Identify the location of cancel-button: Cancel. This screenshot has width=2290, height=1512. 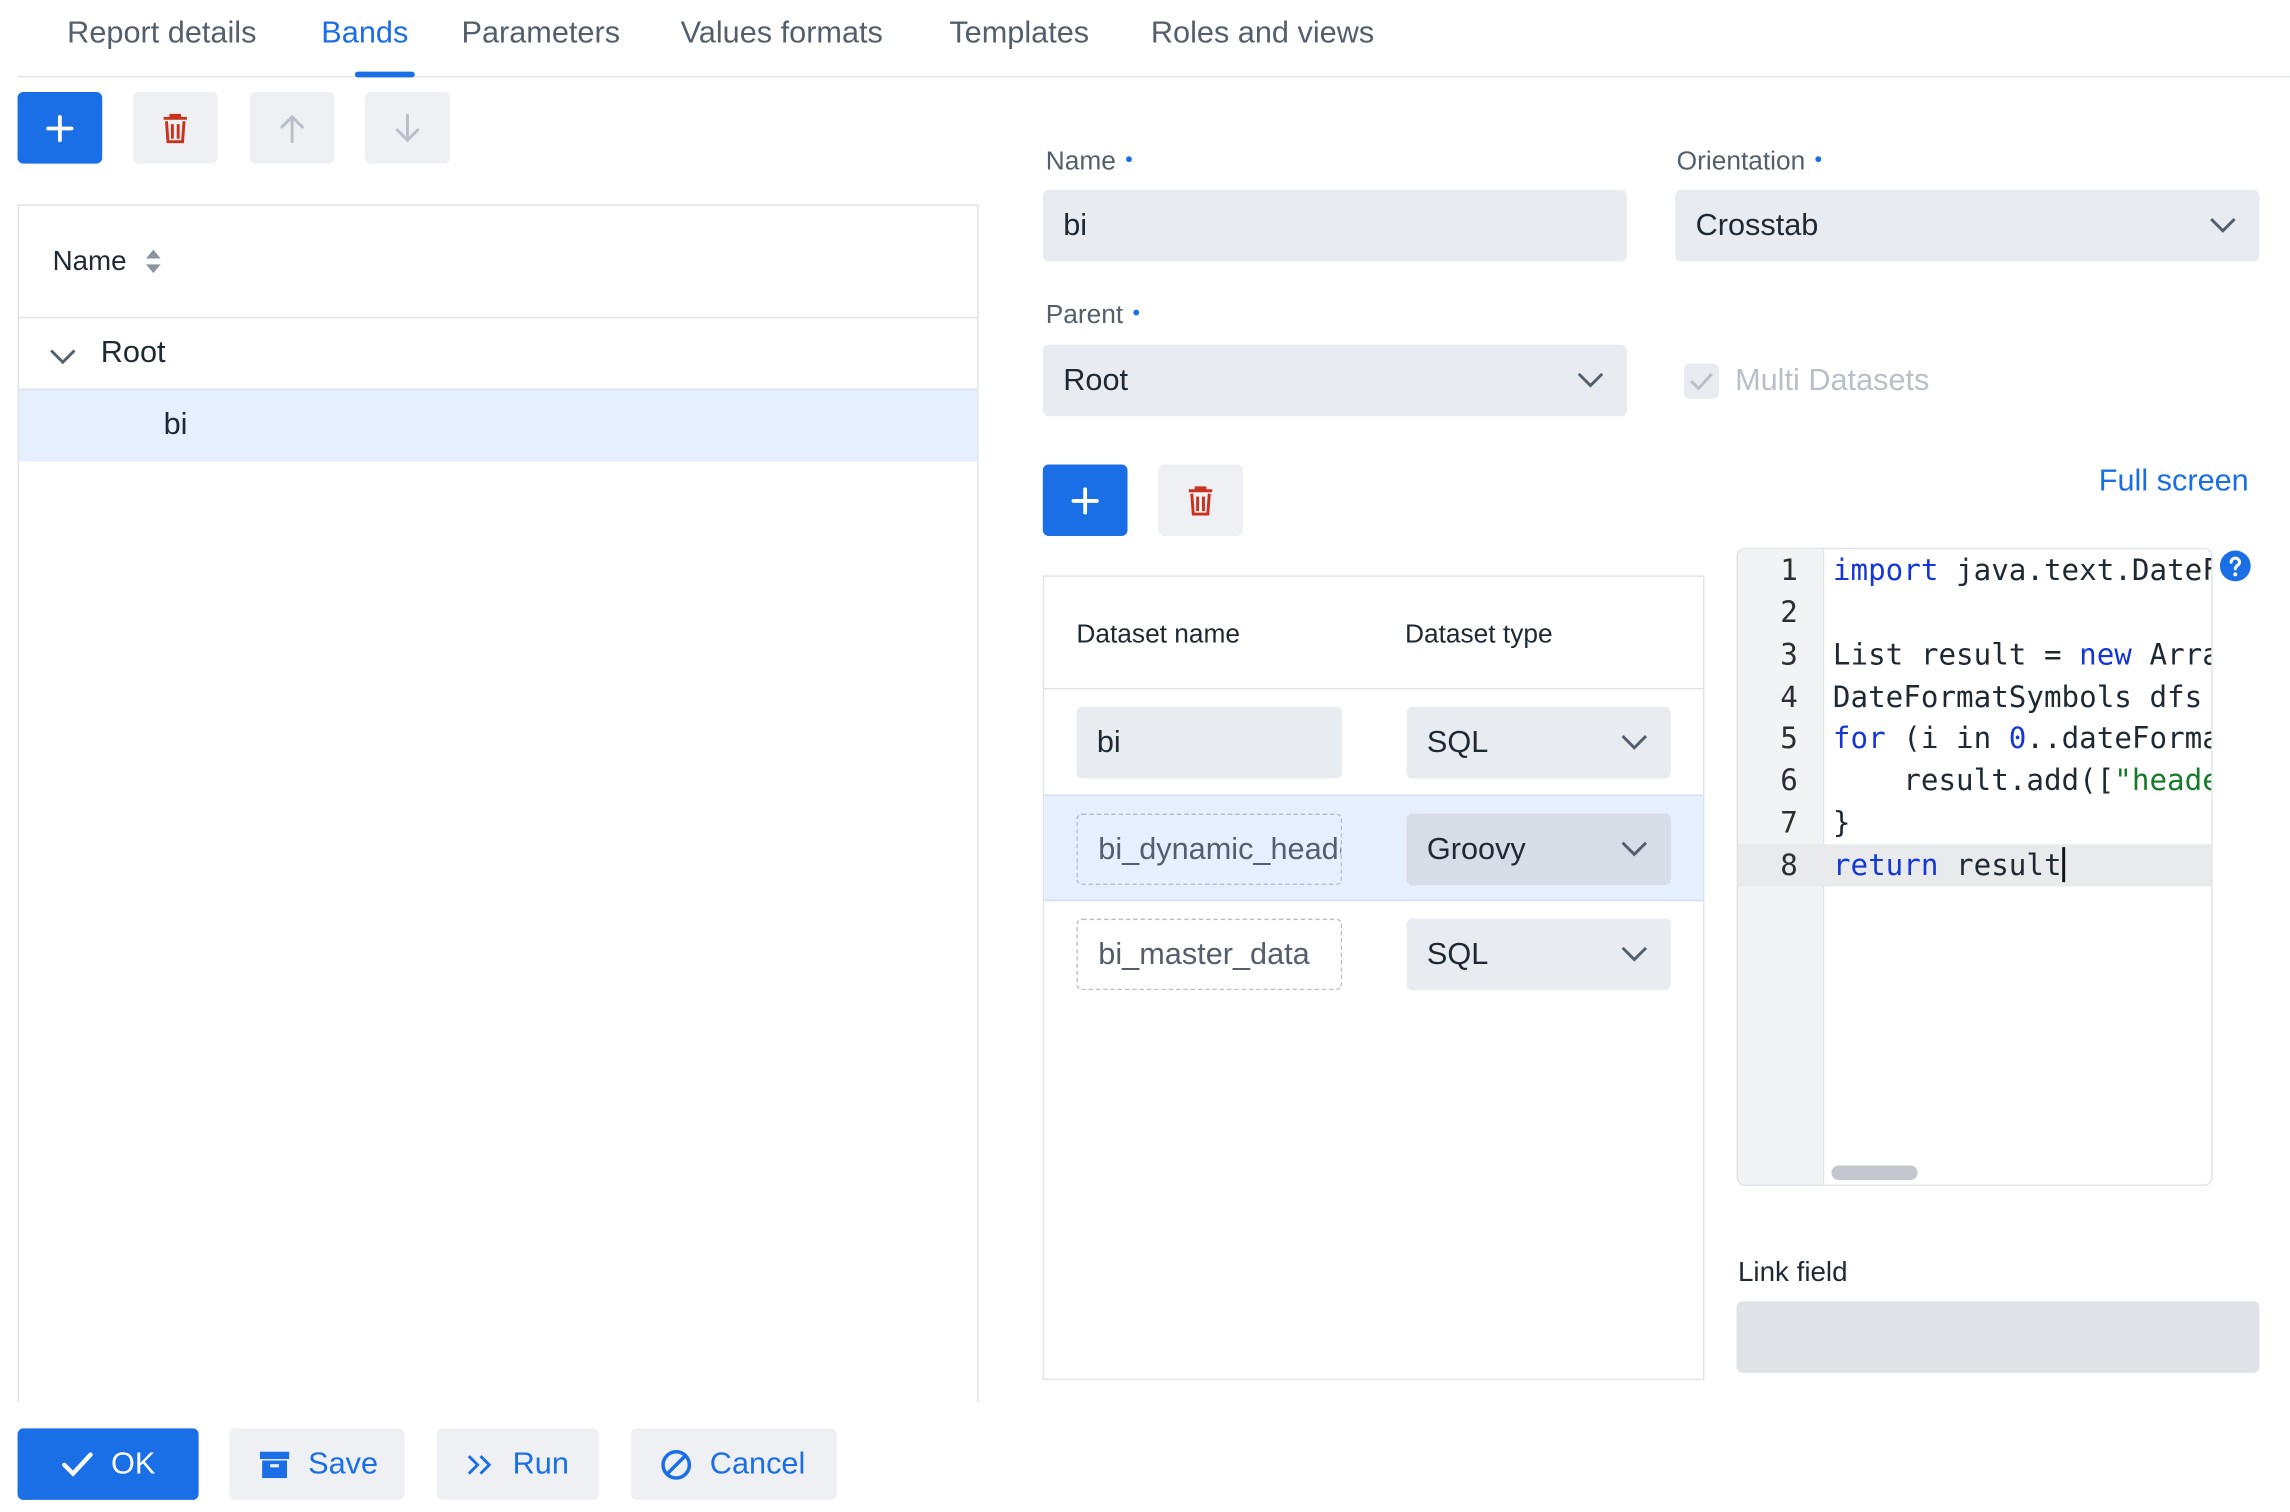
(733, 1464).